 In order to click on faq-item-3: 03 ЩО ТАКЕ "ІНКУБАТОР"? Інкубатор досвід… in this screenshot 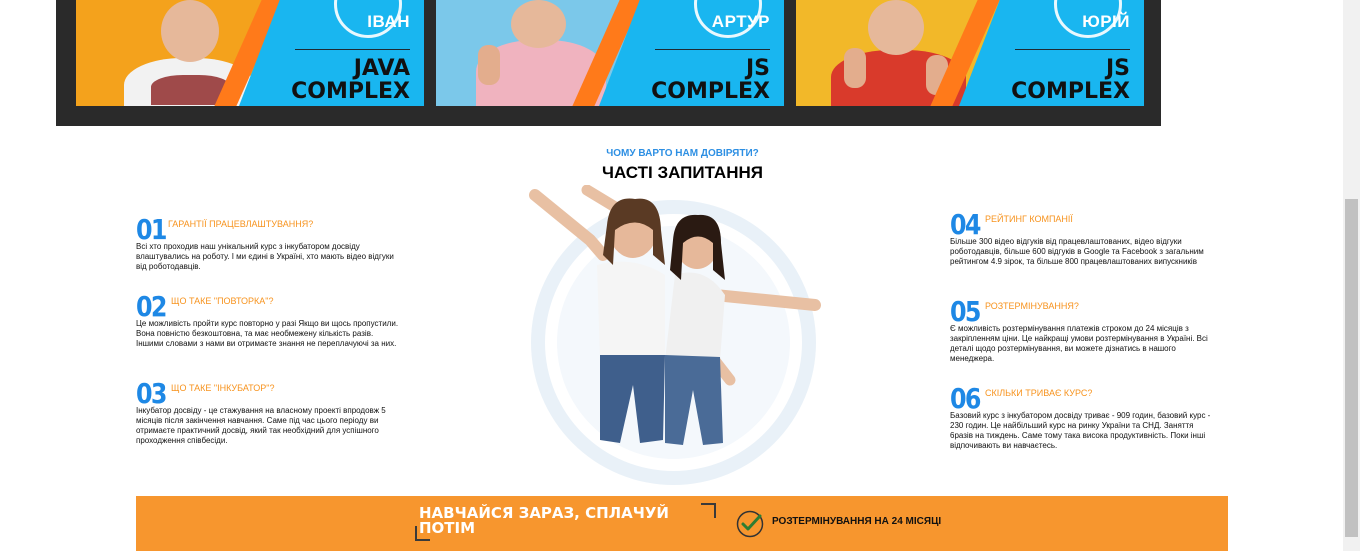, I will do `click(271, 417)`.